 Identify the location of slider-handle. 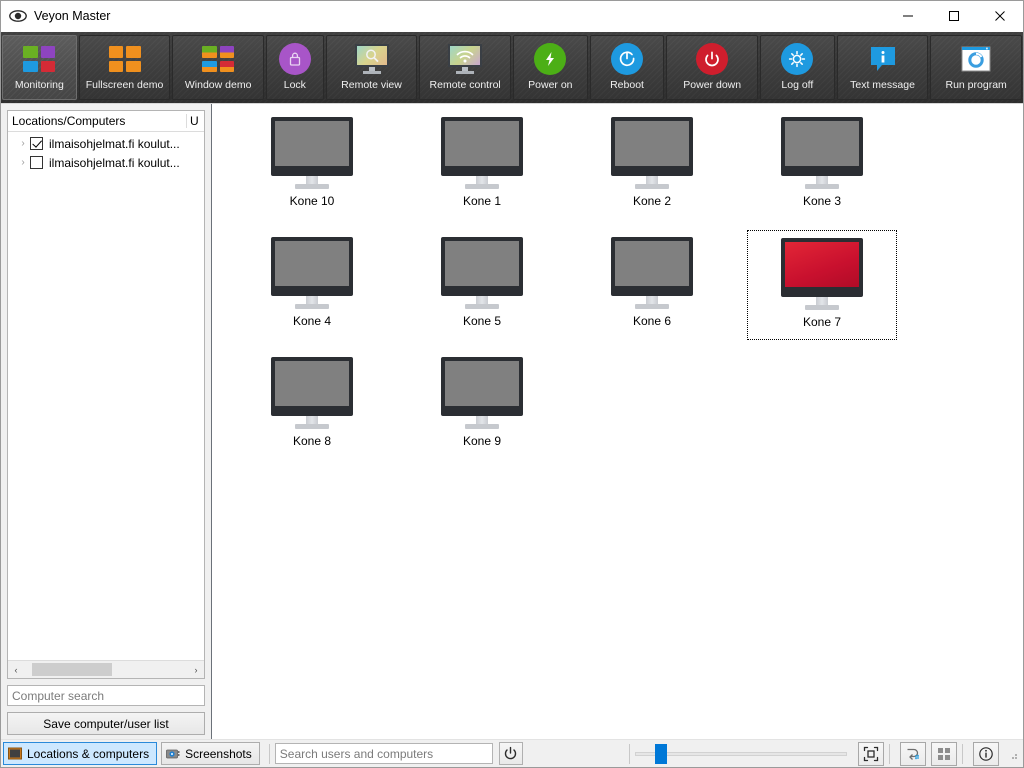
(661, 754).